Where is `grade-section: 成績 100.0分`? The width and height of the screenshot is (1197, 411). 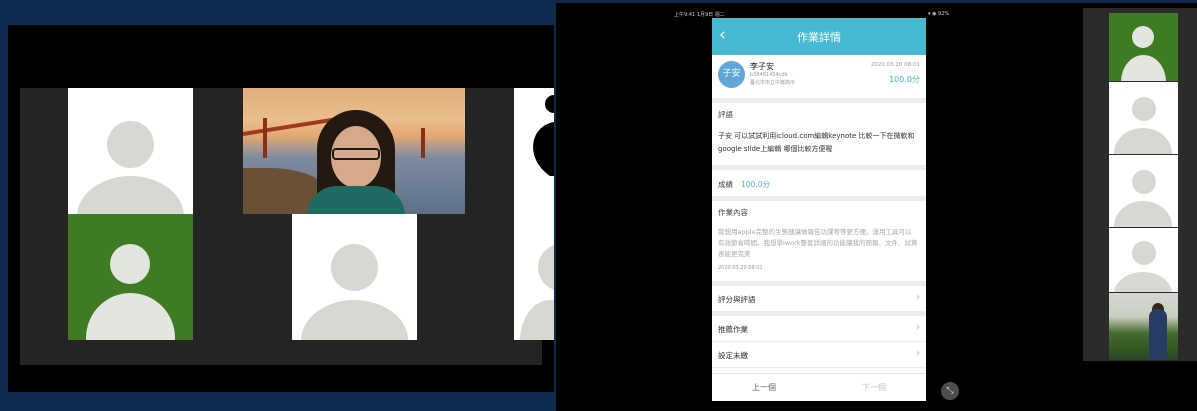
grade-section: 成績 100.0分 is located at coordinates (819, 183).